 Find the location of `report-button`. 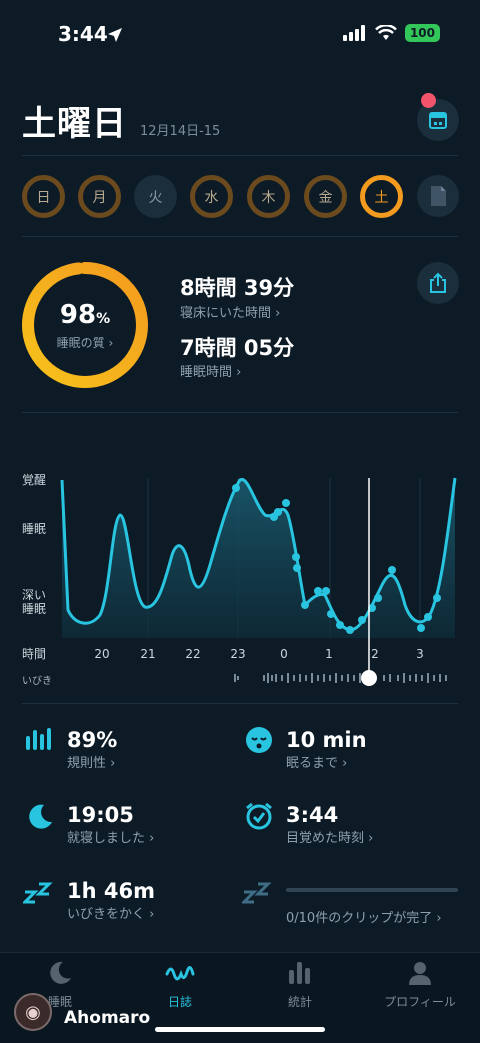

report-button is located at coordinates (438, 196).